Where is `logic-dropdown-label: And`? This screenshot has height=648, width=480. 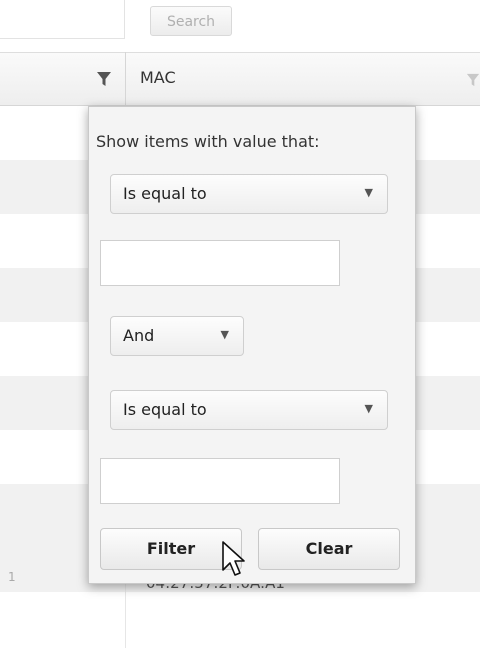
logic-dropdown-label: And is located at coordinates (139, 335).